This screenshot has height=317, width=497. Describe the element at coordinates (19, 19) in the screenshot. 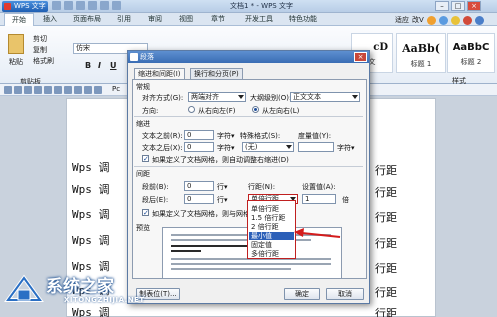

I see `tab-home: 开始` at that location.